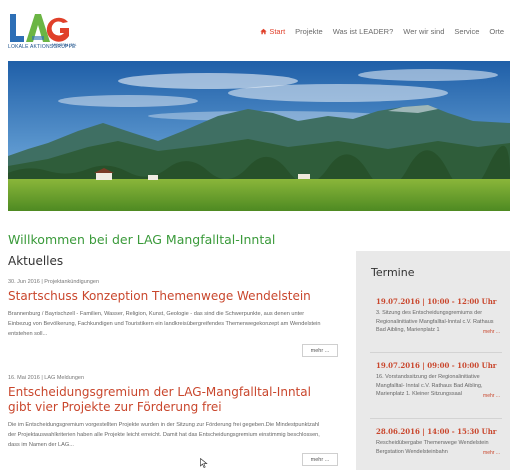 This screenshot has width=510, height=470. Describe the element at coordinates (46, 378) in the screenshot. I see `news-meta: 16. Mai 2016 | LAG Meldungen` at that location.